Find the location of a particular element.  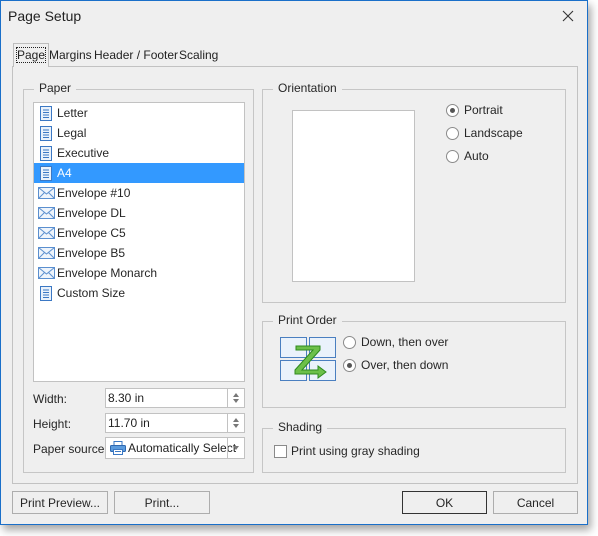

paper-list-item-label: Envelope C5 is located at coordinates (91, 233).